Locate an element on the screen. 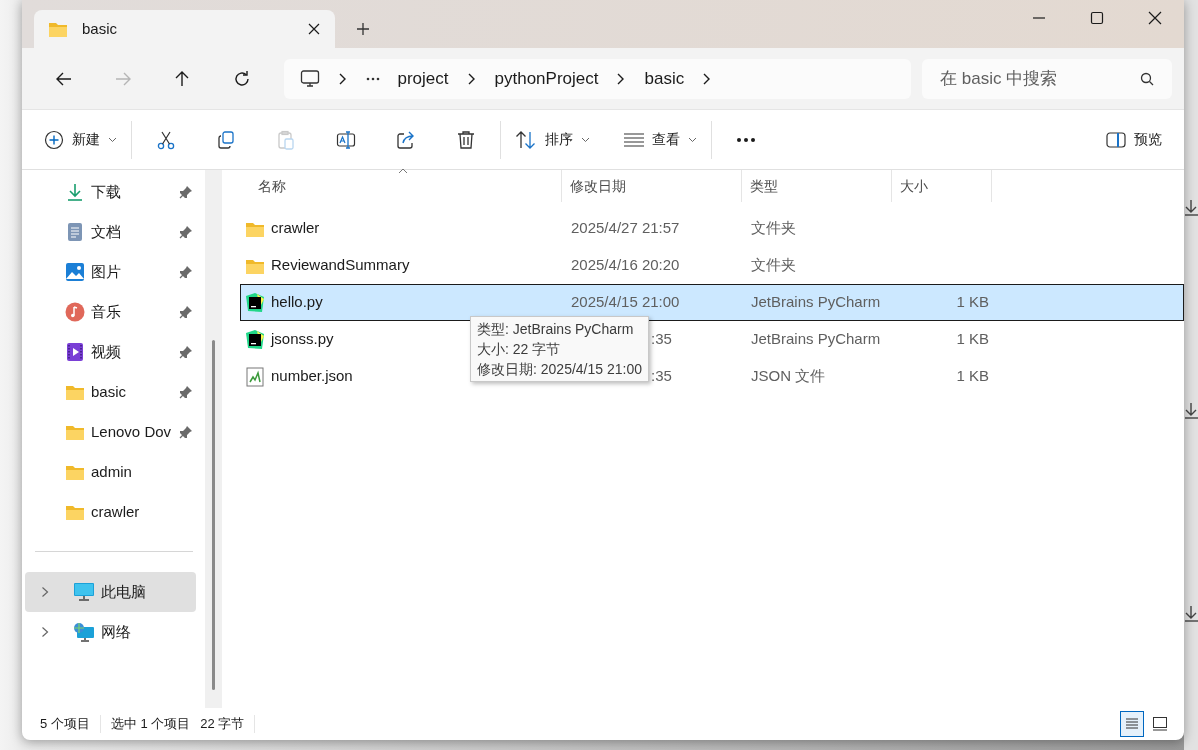 The width and height of the screenshot is (1198, 750). search-icon is located at coordinates (1147, 78).